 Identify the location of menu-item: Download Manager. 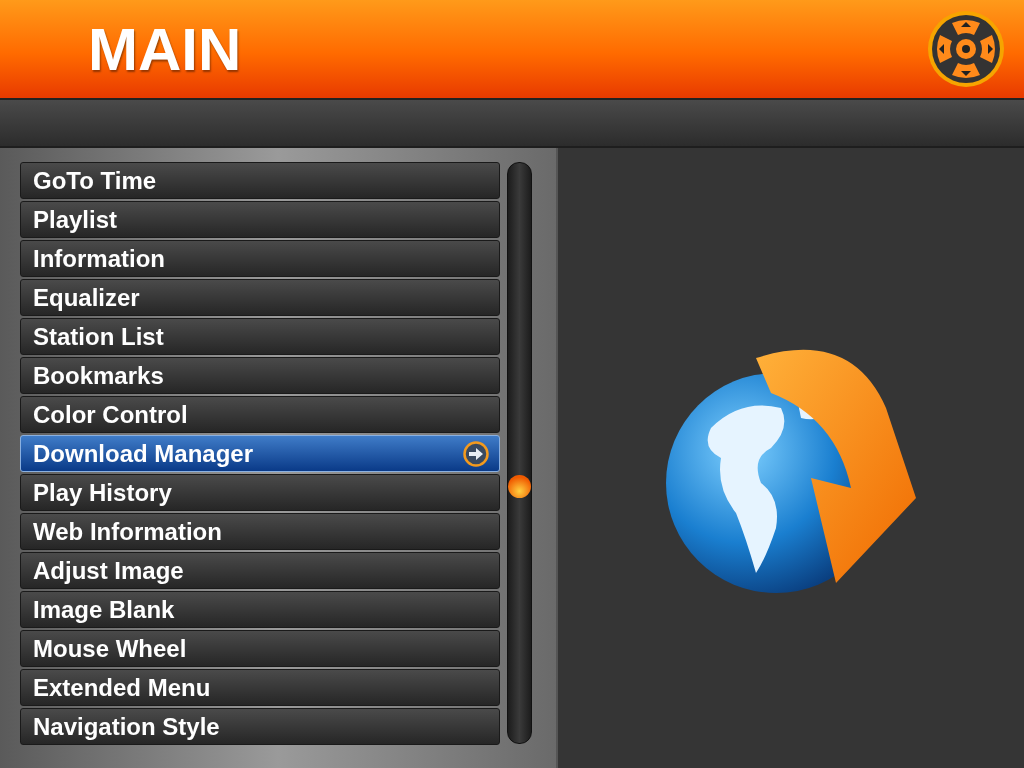
(260, 453).